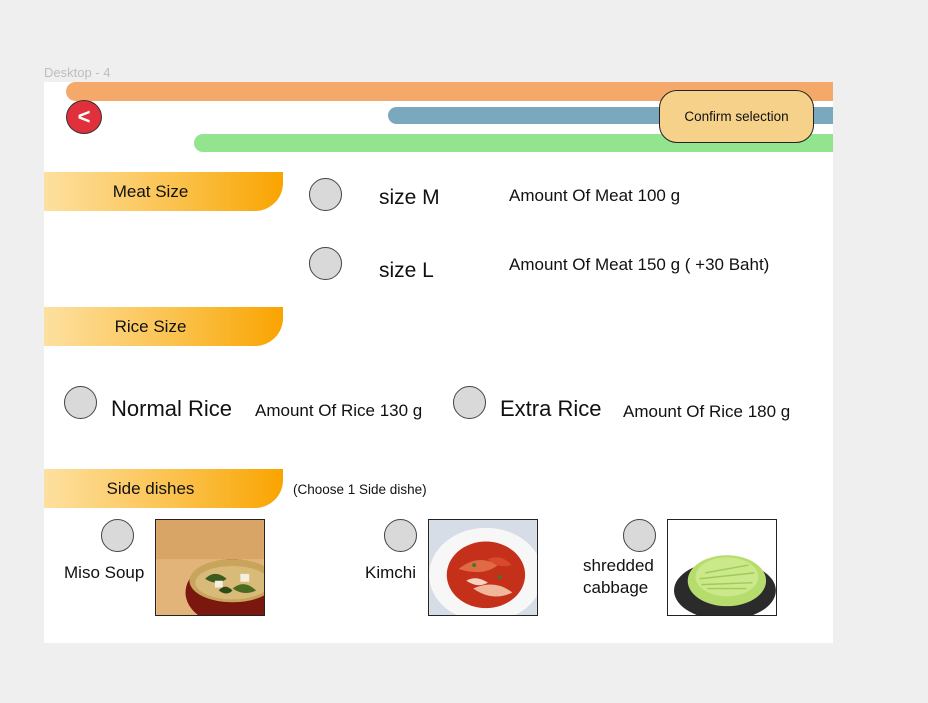 This screenshot has height=703, width=928. Describe the element at coordinates (325, 194) in the screenshot. I see `radio-size-m` at that location.